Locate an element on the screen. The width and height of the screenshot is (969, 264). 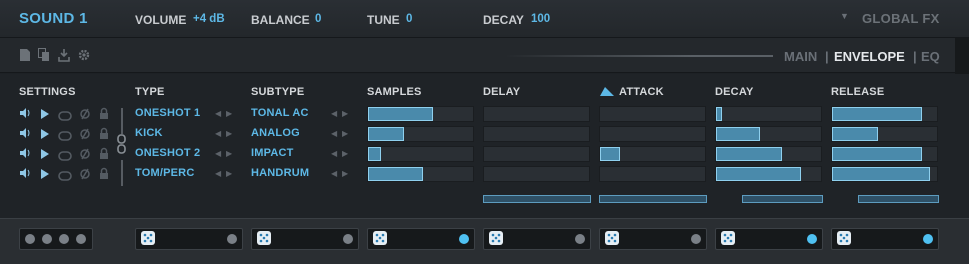
volume-value: +4 dB is located at coordinates (209, 19).